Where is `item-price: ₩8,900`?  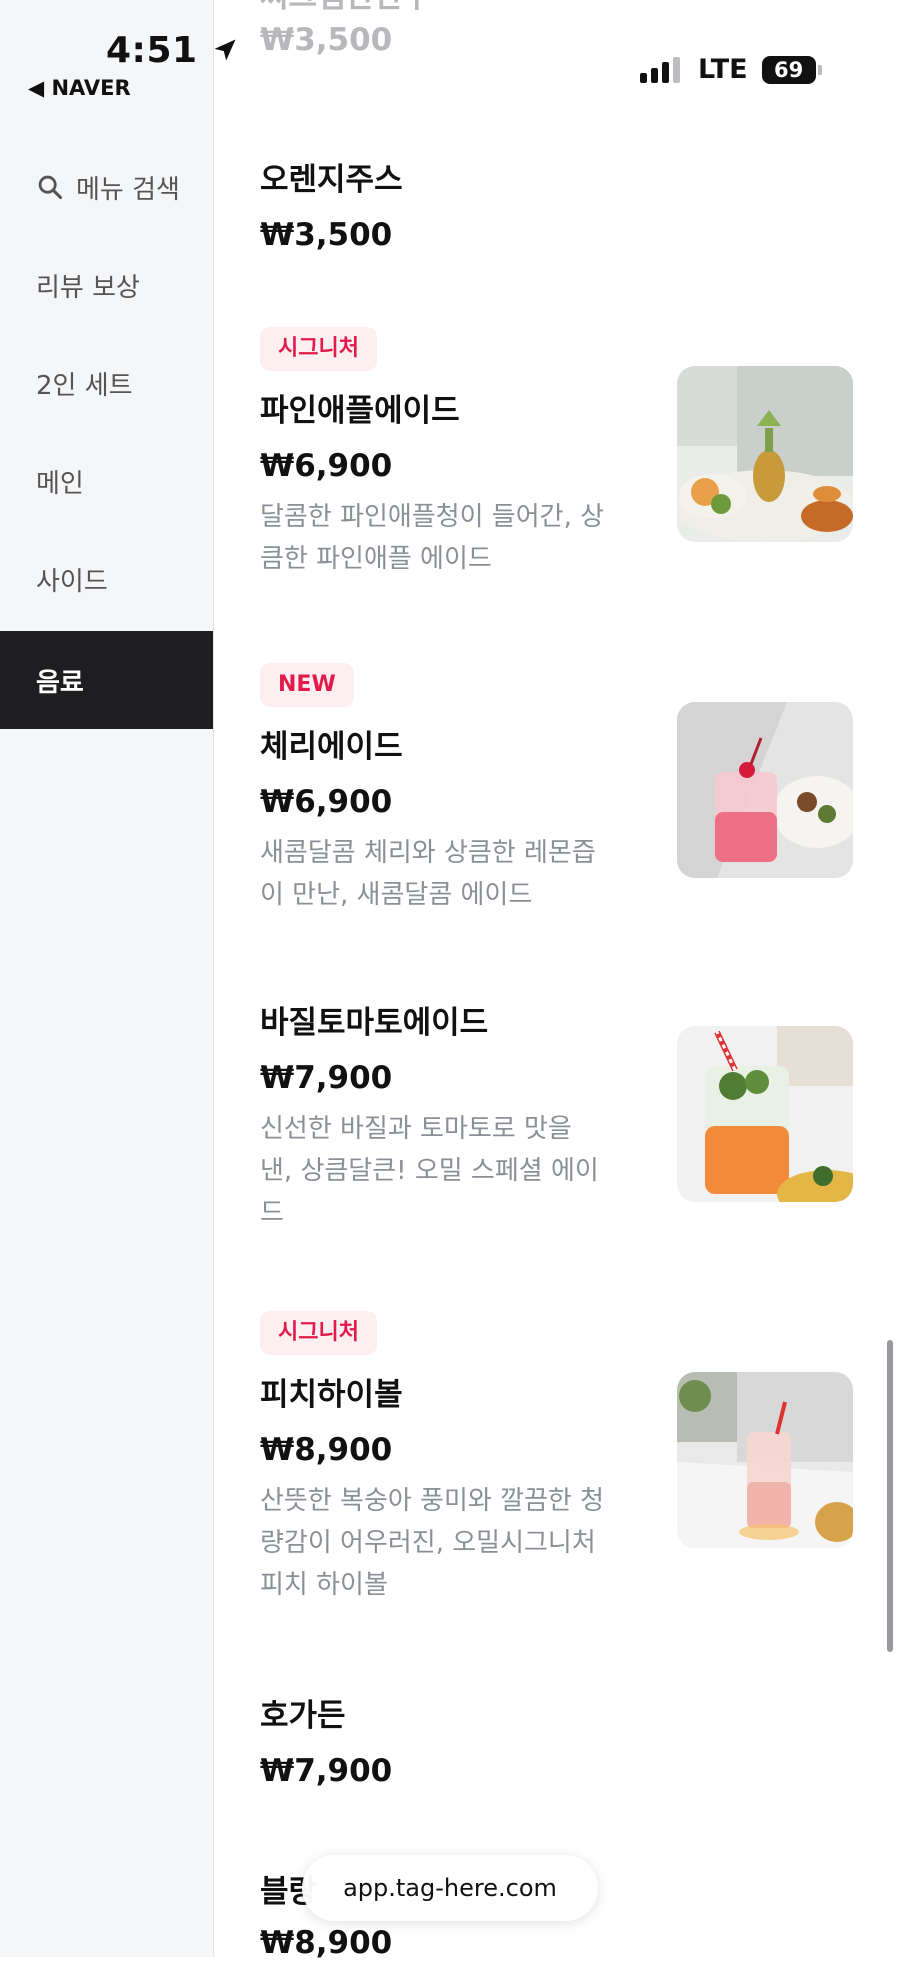
item-price: ₩8,900 is located at coordinates (326, 1943).